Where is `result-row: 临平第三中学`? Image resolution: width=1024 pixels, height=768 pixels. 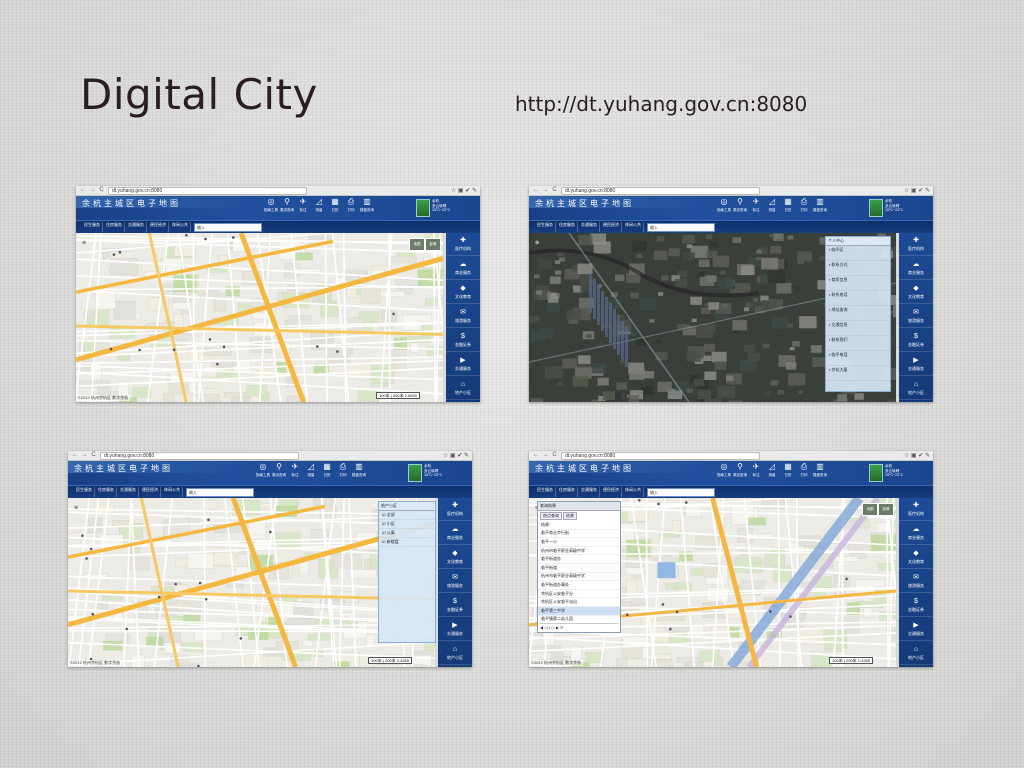 result-row: 临平第三中学 is located at coordinates (579, 611).